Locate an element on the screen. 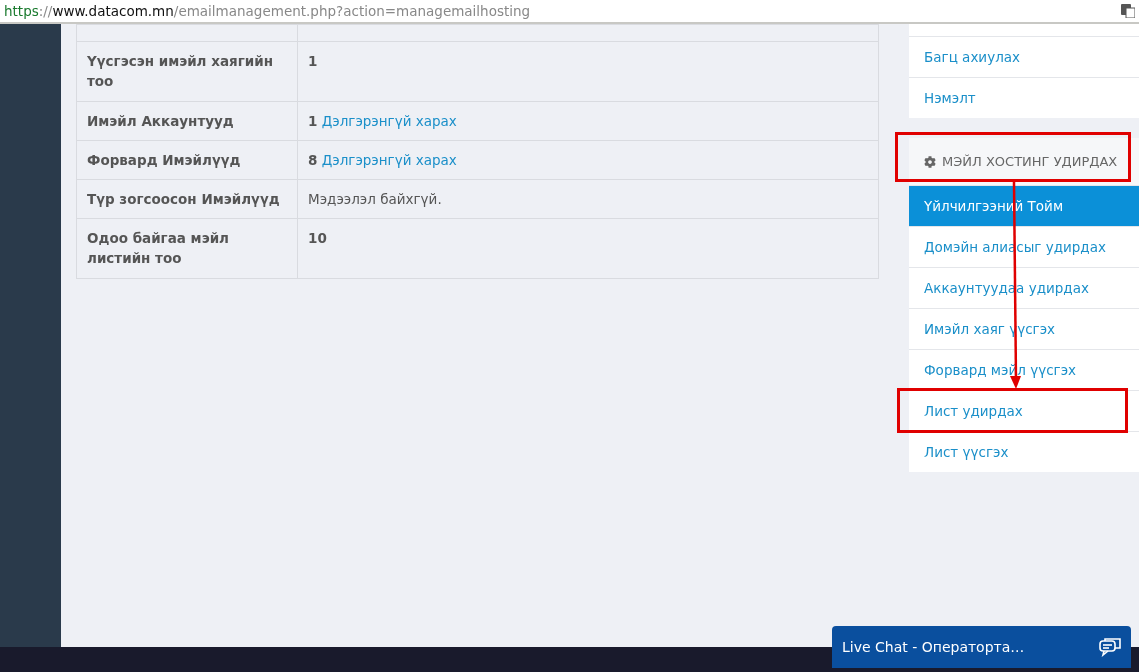 The image size is (1139, 672). table-cell: Форвард Имэйлүүд is located at coordinates (187, 159).